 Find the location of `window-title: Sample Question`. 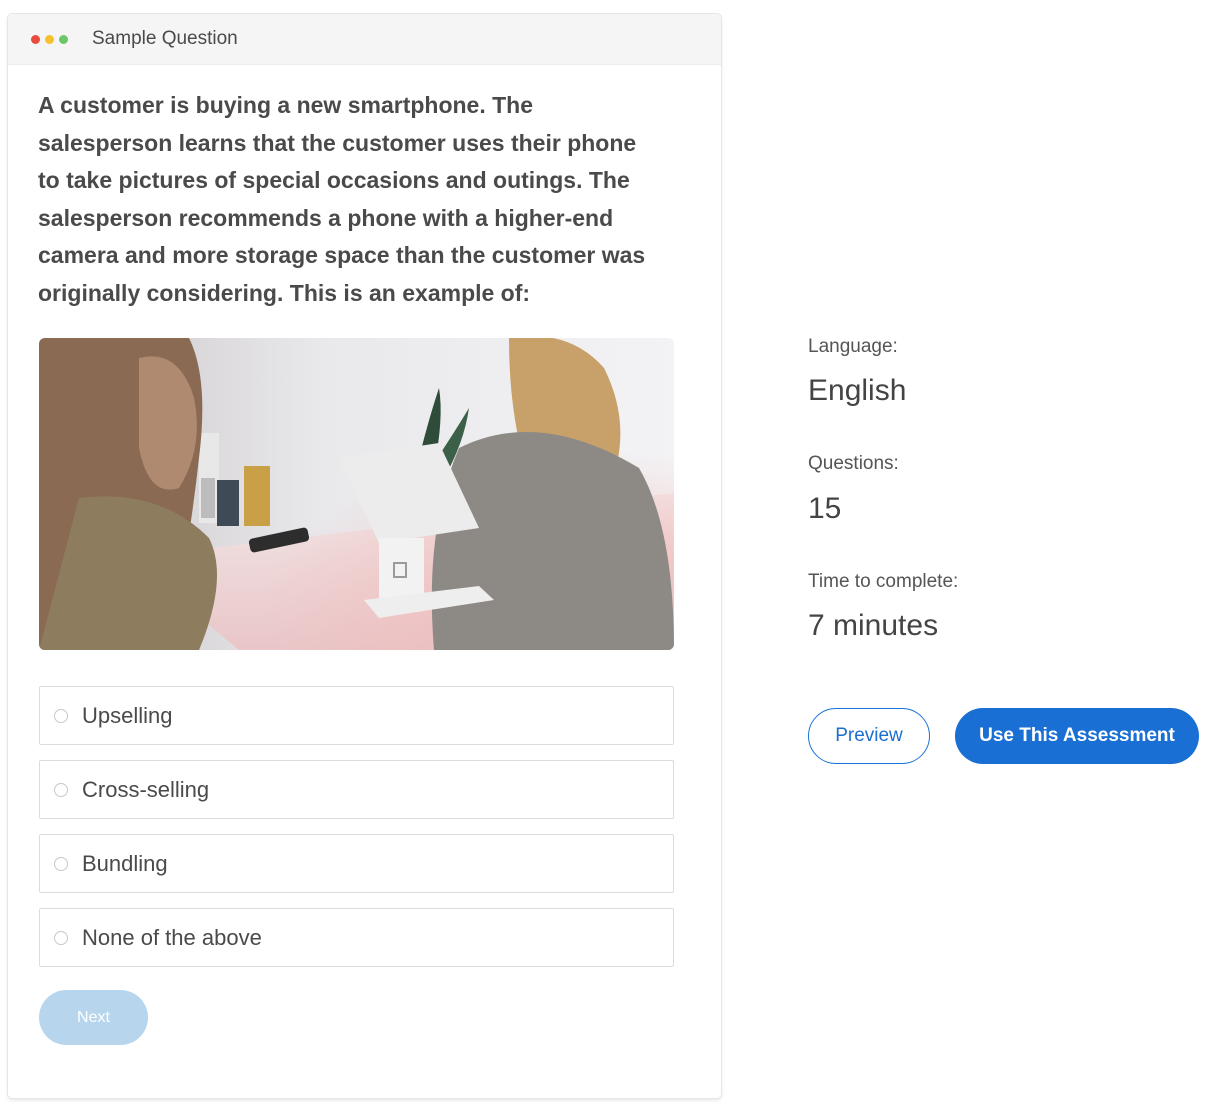

window-title: Sample Question is located at coordinates (165, 38).